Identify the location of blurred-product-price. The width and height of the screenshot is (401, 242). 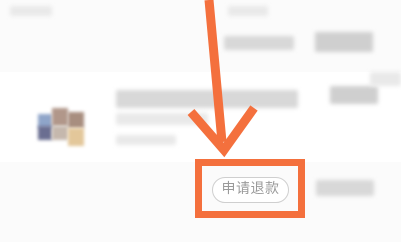
(354, 95).